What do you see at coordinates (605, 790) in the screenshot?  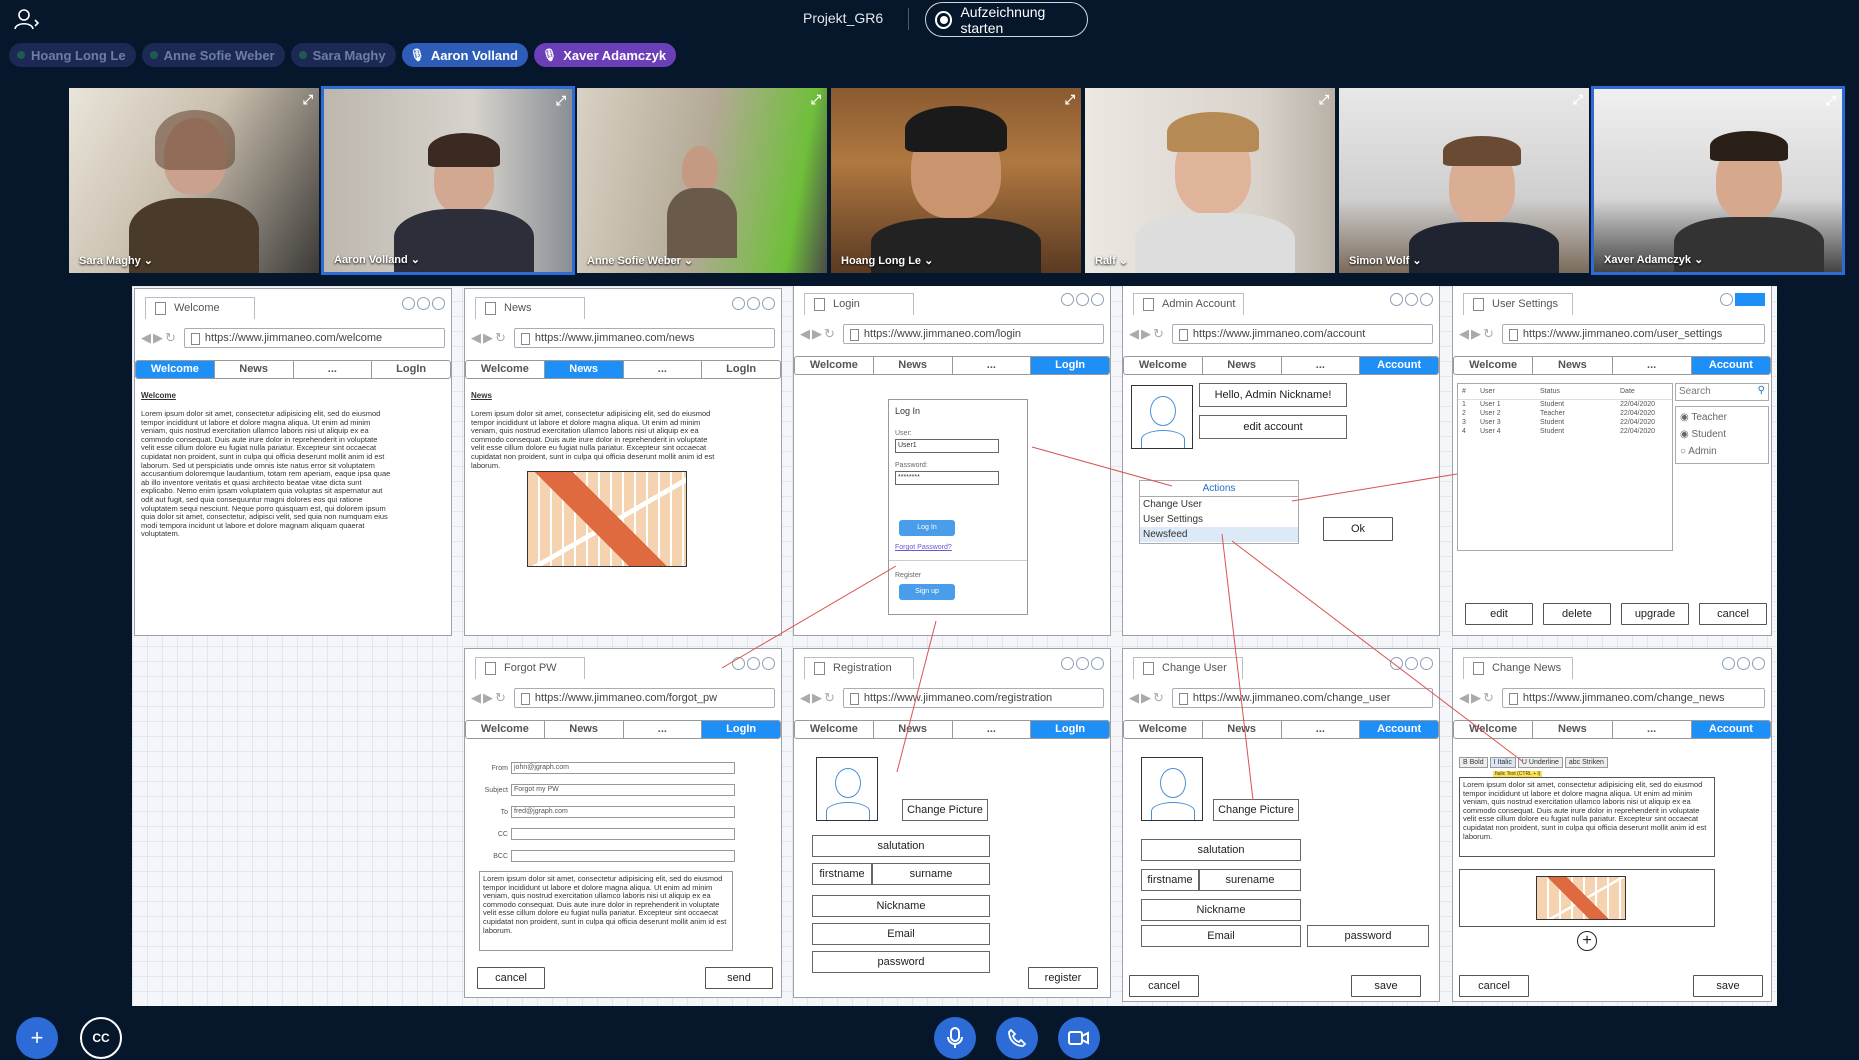 I see `form-row: Subject Forgot my PW` at bounding box center [605, 790].